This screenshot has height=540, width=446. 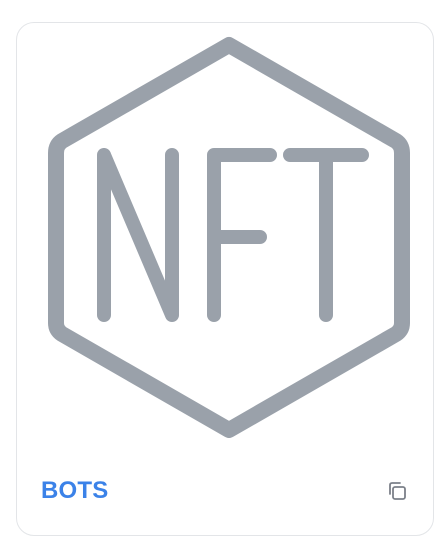 I want to click on copy-button, so click(x=397, y=491).